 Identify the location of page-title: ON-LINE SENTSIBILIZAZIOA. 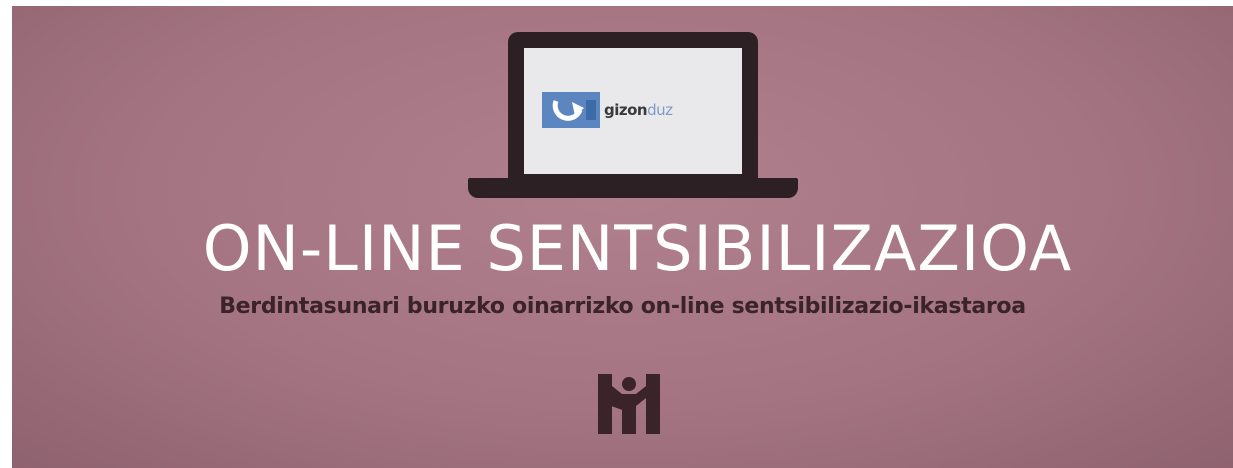
(637, 248).